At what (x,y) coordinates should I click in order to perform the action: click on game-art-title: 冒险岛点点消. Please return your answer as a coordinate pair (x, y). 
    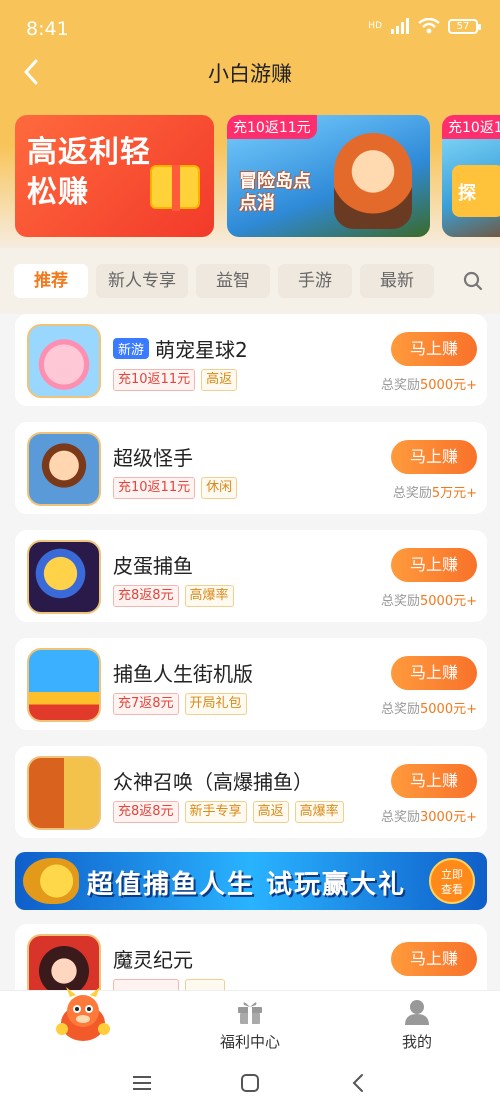
    Looking at the image, I should click on (275, 192).